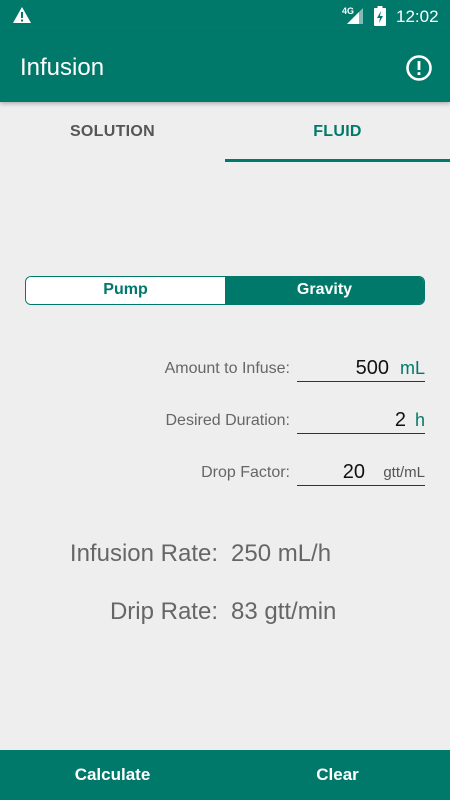  Describe the element at coordinates (228, 420) in the screenshot. I see `duration-label: Desired Duration:` at that location.